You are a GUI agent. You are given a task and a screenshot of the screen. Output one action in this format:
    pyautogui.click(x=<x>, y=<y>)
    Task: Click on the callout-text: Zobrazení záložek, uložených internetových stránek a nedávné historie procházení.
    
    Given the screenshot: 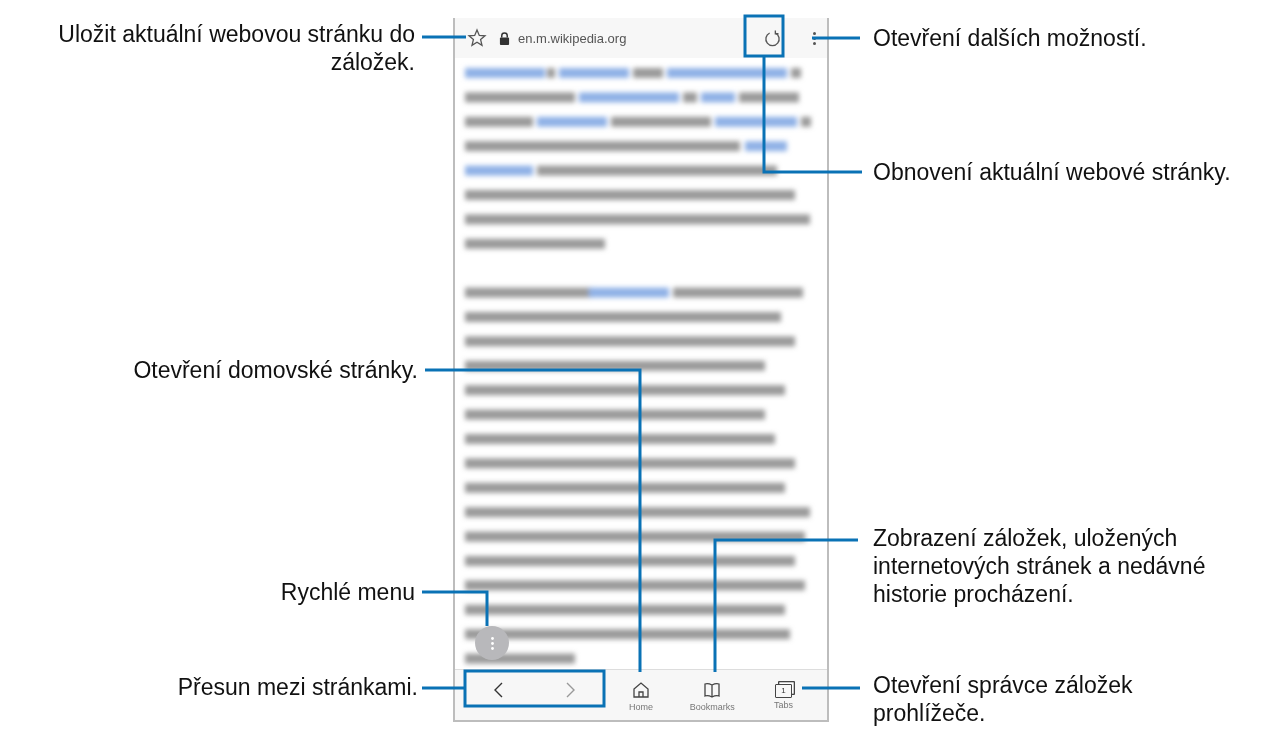 What is the action you would take?
    pyautogui.click(x=1040, y=566)
    